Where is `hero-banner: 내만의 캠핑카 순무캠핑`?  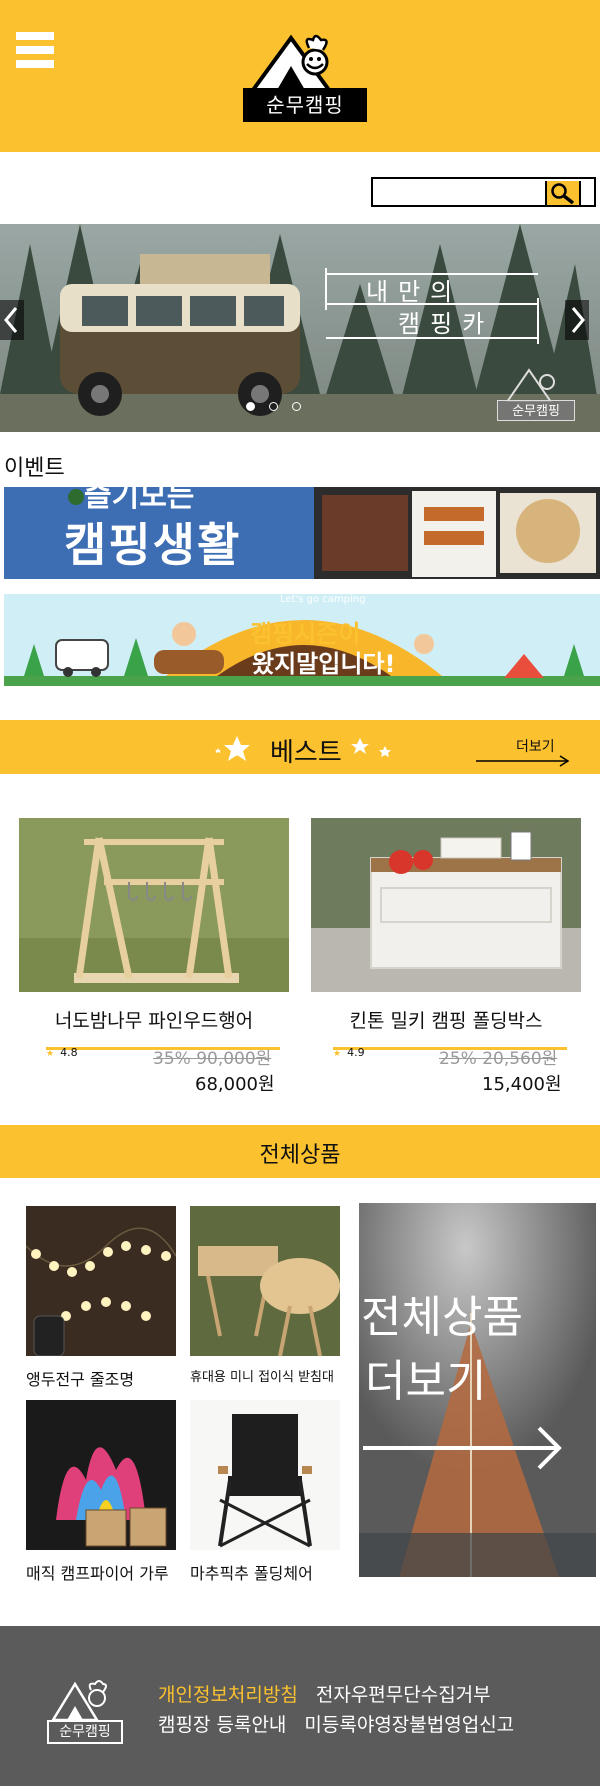 hero-banner: 내만의 캠핑카 순무캠핑 is located at coordinates (300, 328).